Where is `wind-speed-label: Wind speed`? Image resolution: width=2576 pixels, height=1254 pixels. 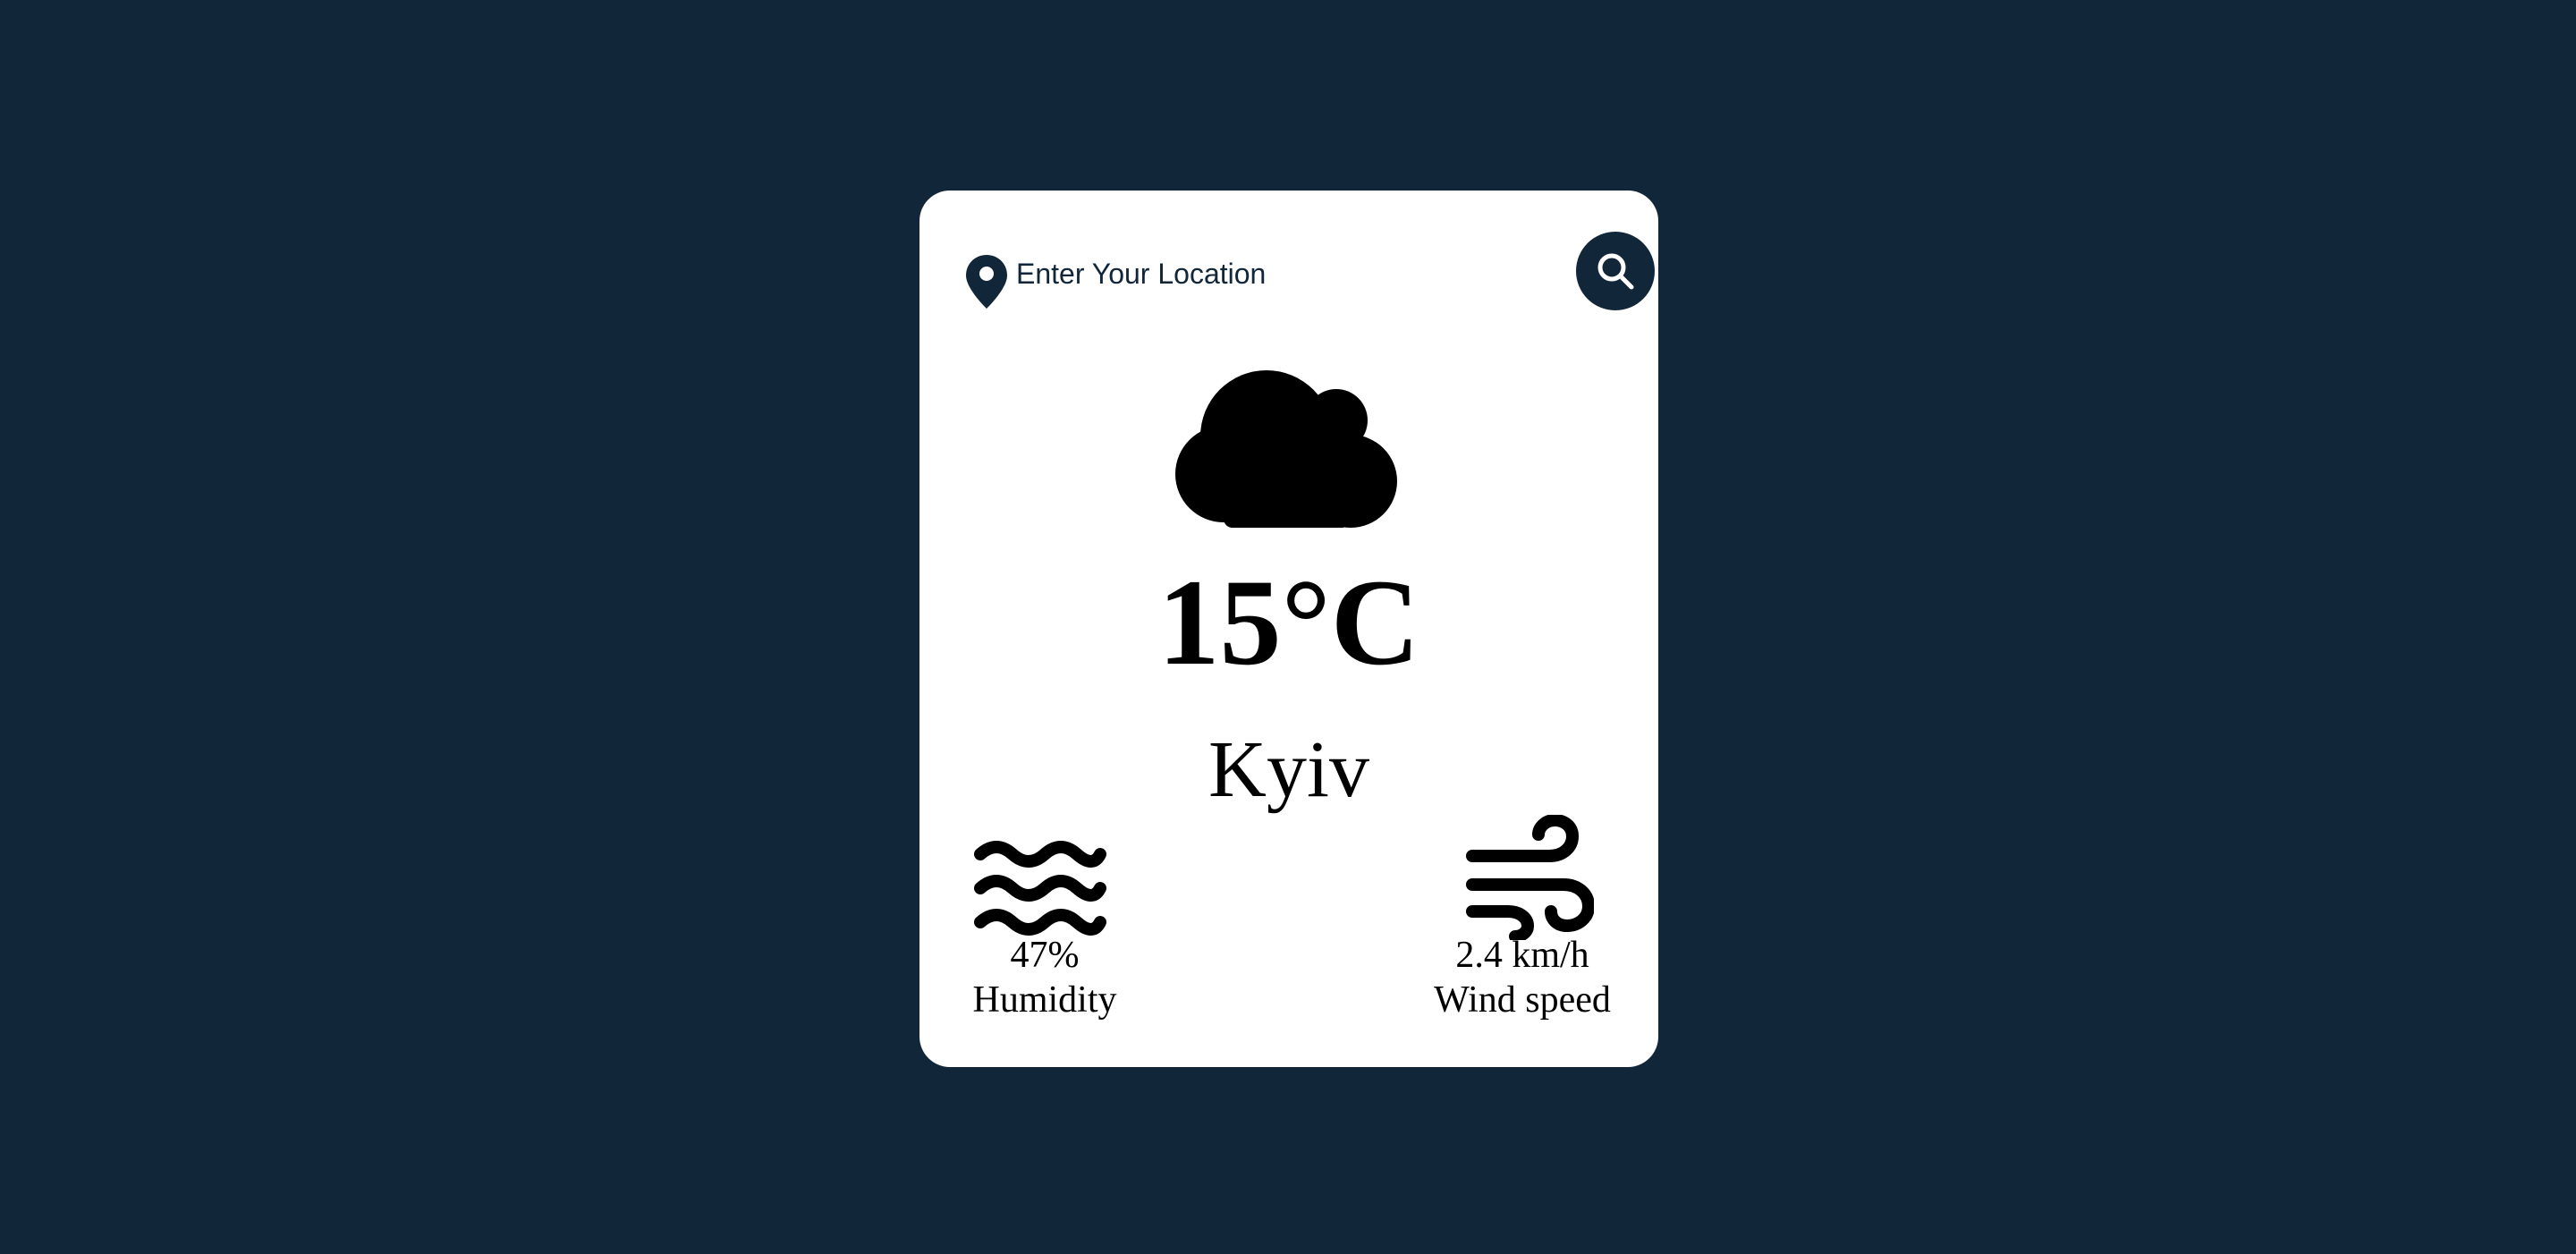
wind-speed-label: Wind speed is located at coordinates (1522, 1000).